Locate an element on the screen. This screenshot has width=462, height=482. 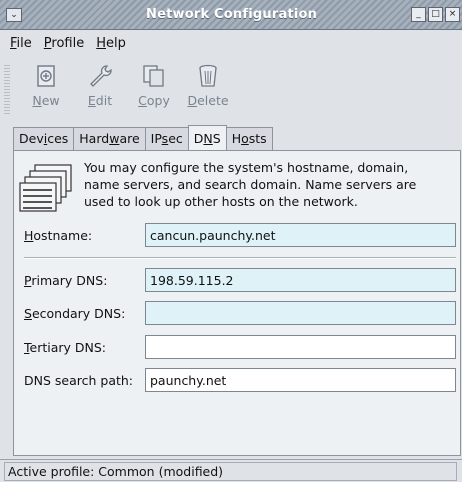
toolbar-grip is located at coordinates (7, 90).